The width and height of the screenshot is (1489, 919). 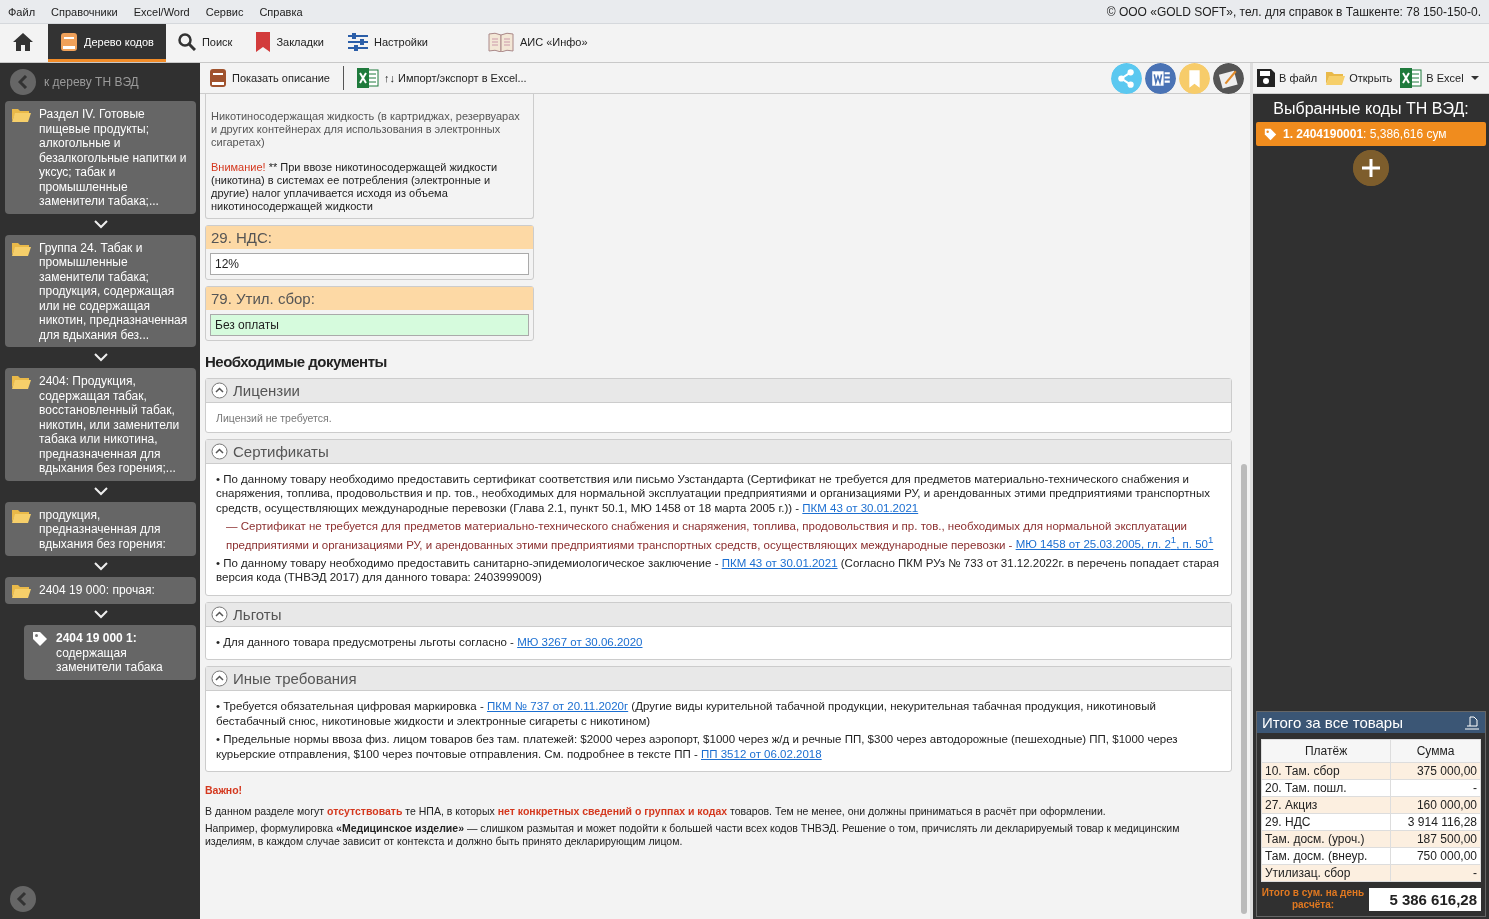 What do you see at coordinates (1114, 544) in the screenshot?
I see `document-link: МЮ 1458 от 25.03.2005, гл. 2$^{1}$, п. 50$^{1}$` at bounding box center [1114, 544].